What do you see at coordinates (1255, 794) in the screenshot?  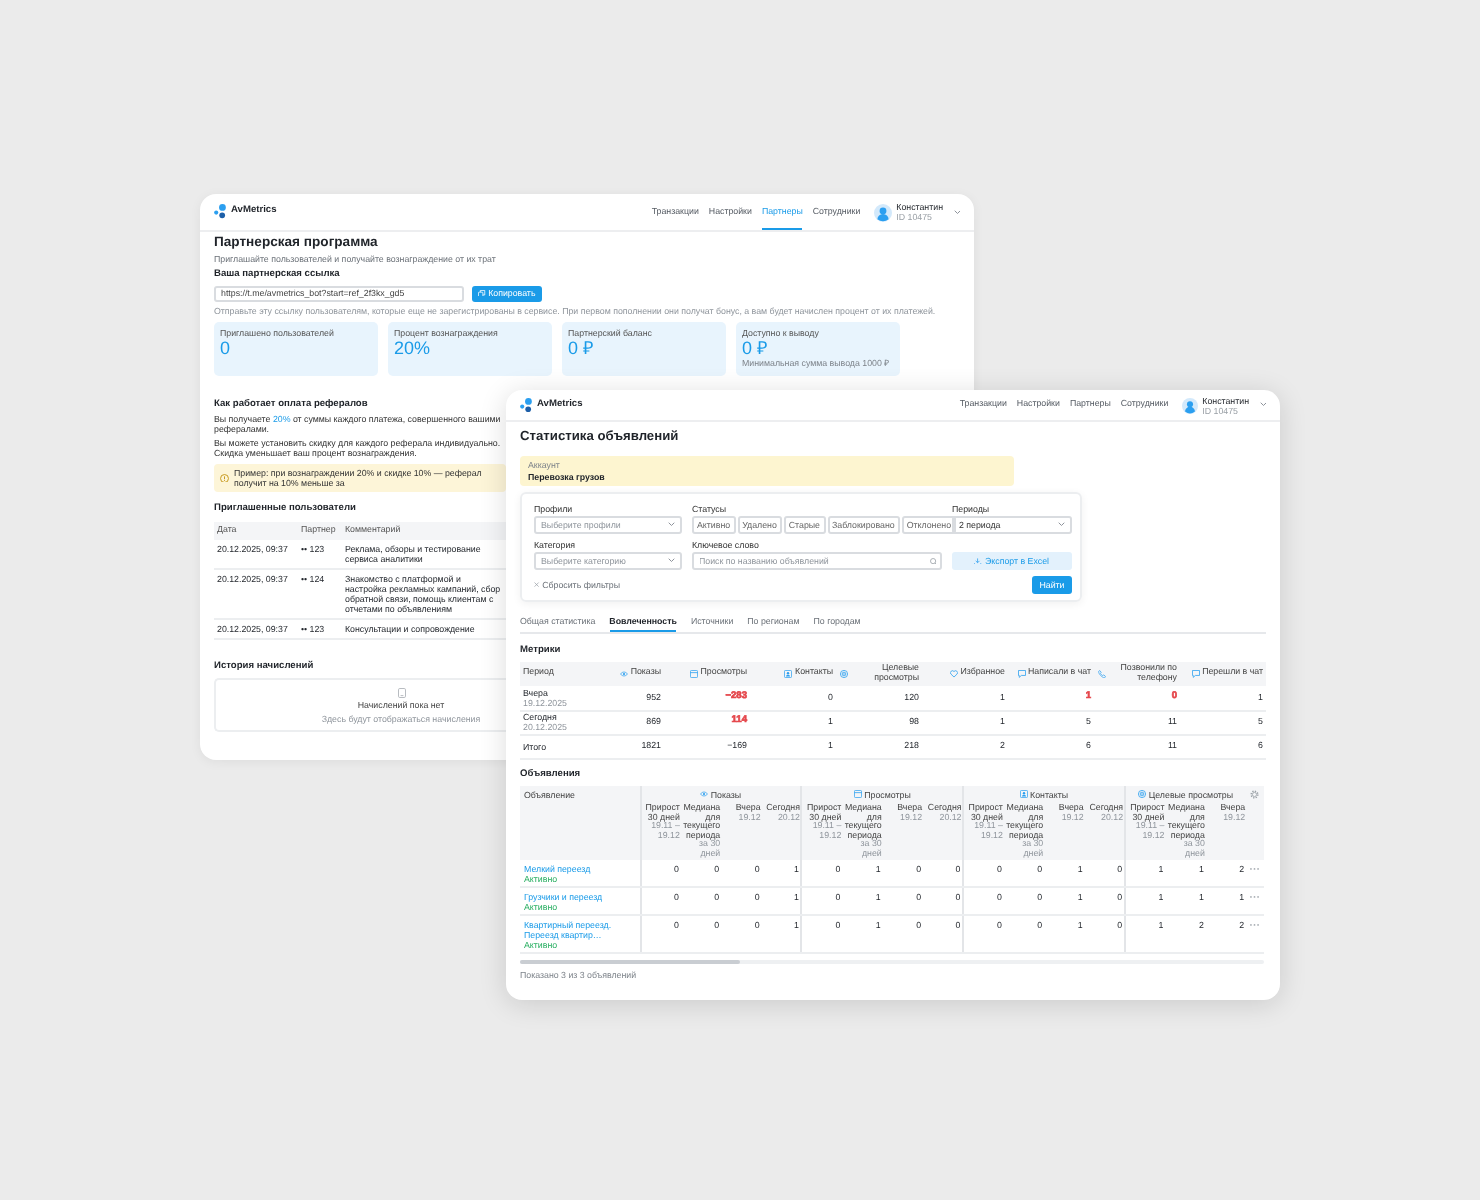 I see `settings-icon` at bounding box center [1255, 794].